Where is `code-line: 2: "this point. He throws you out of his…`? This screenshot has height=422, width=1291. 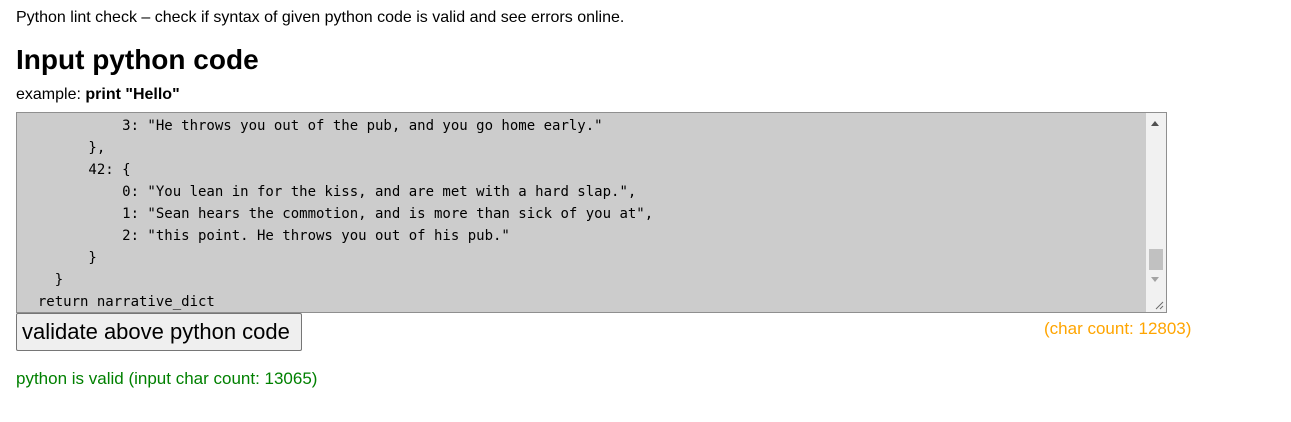 code-line: 2: "this point. He throws you out of his… is located at coordinates (265, 236).